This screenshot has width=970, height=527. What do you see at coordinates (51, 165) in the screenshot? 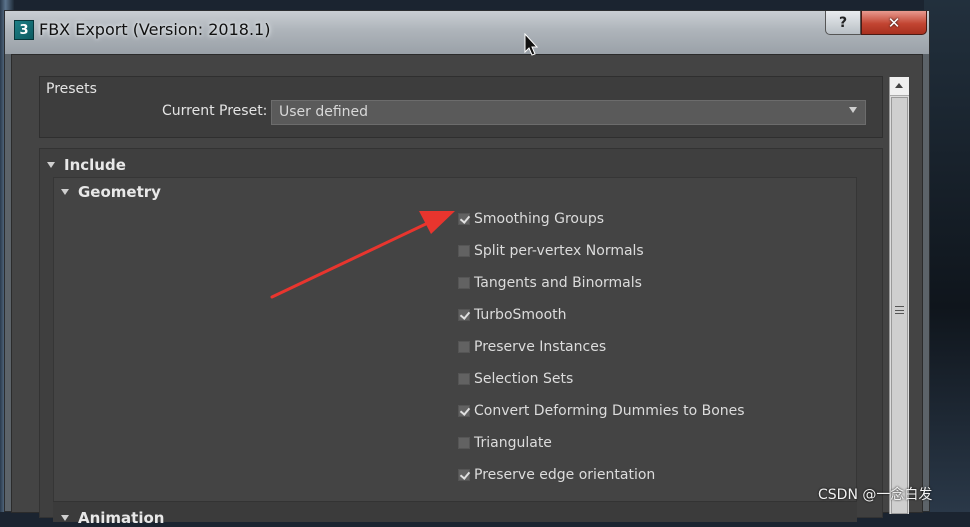
I see `include-collapse-icon` at bounding box center [51, 165].